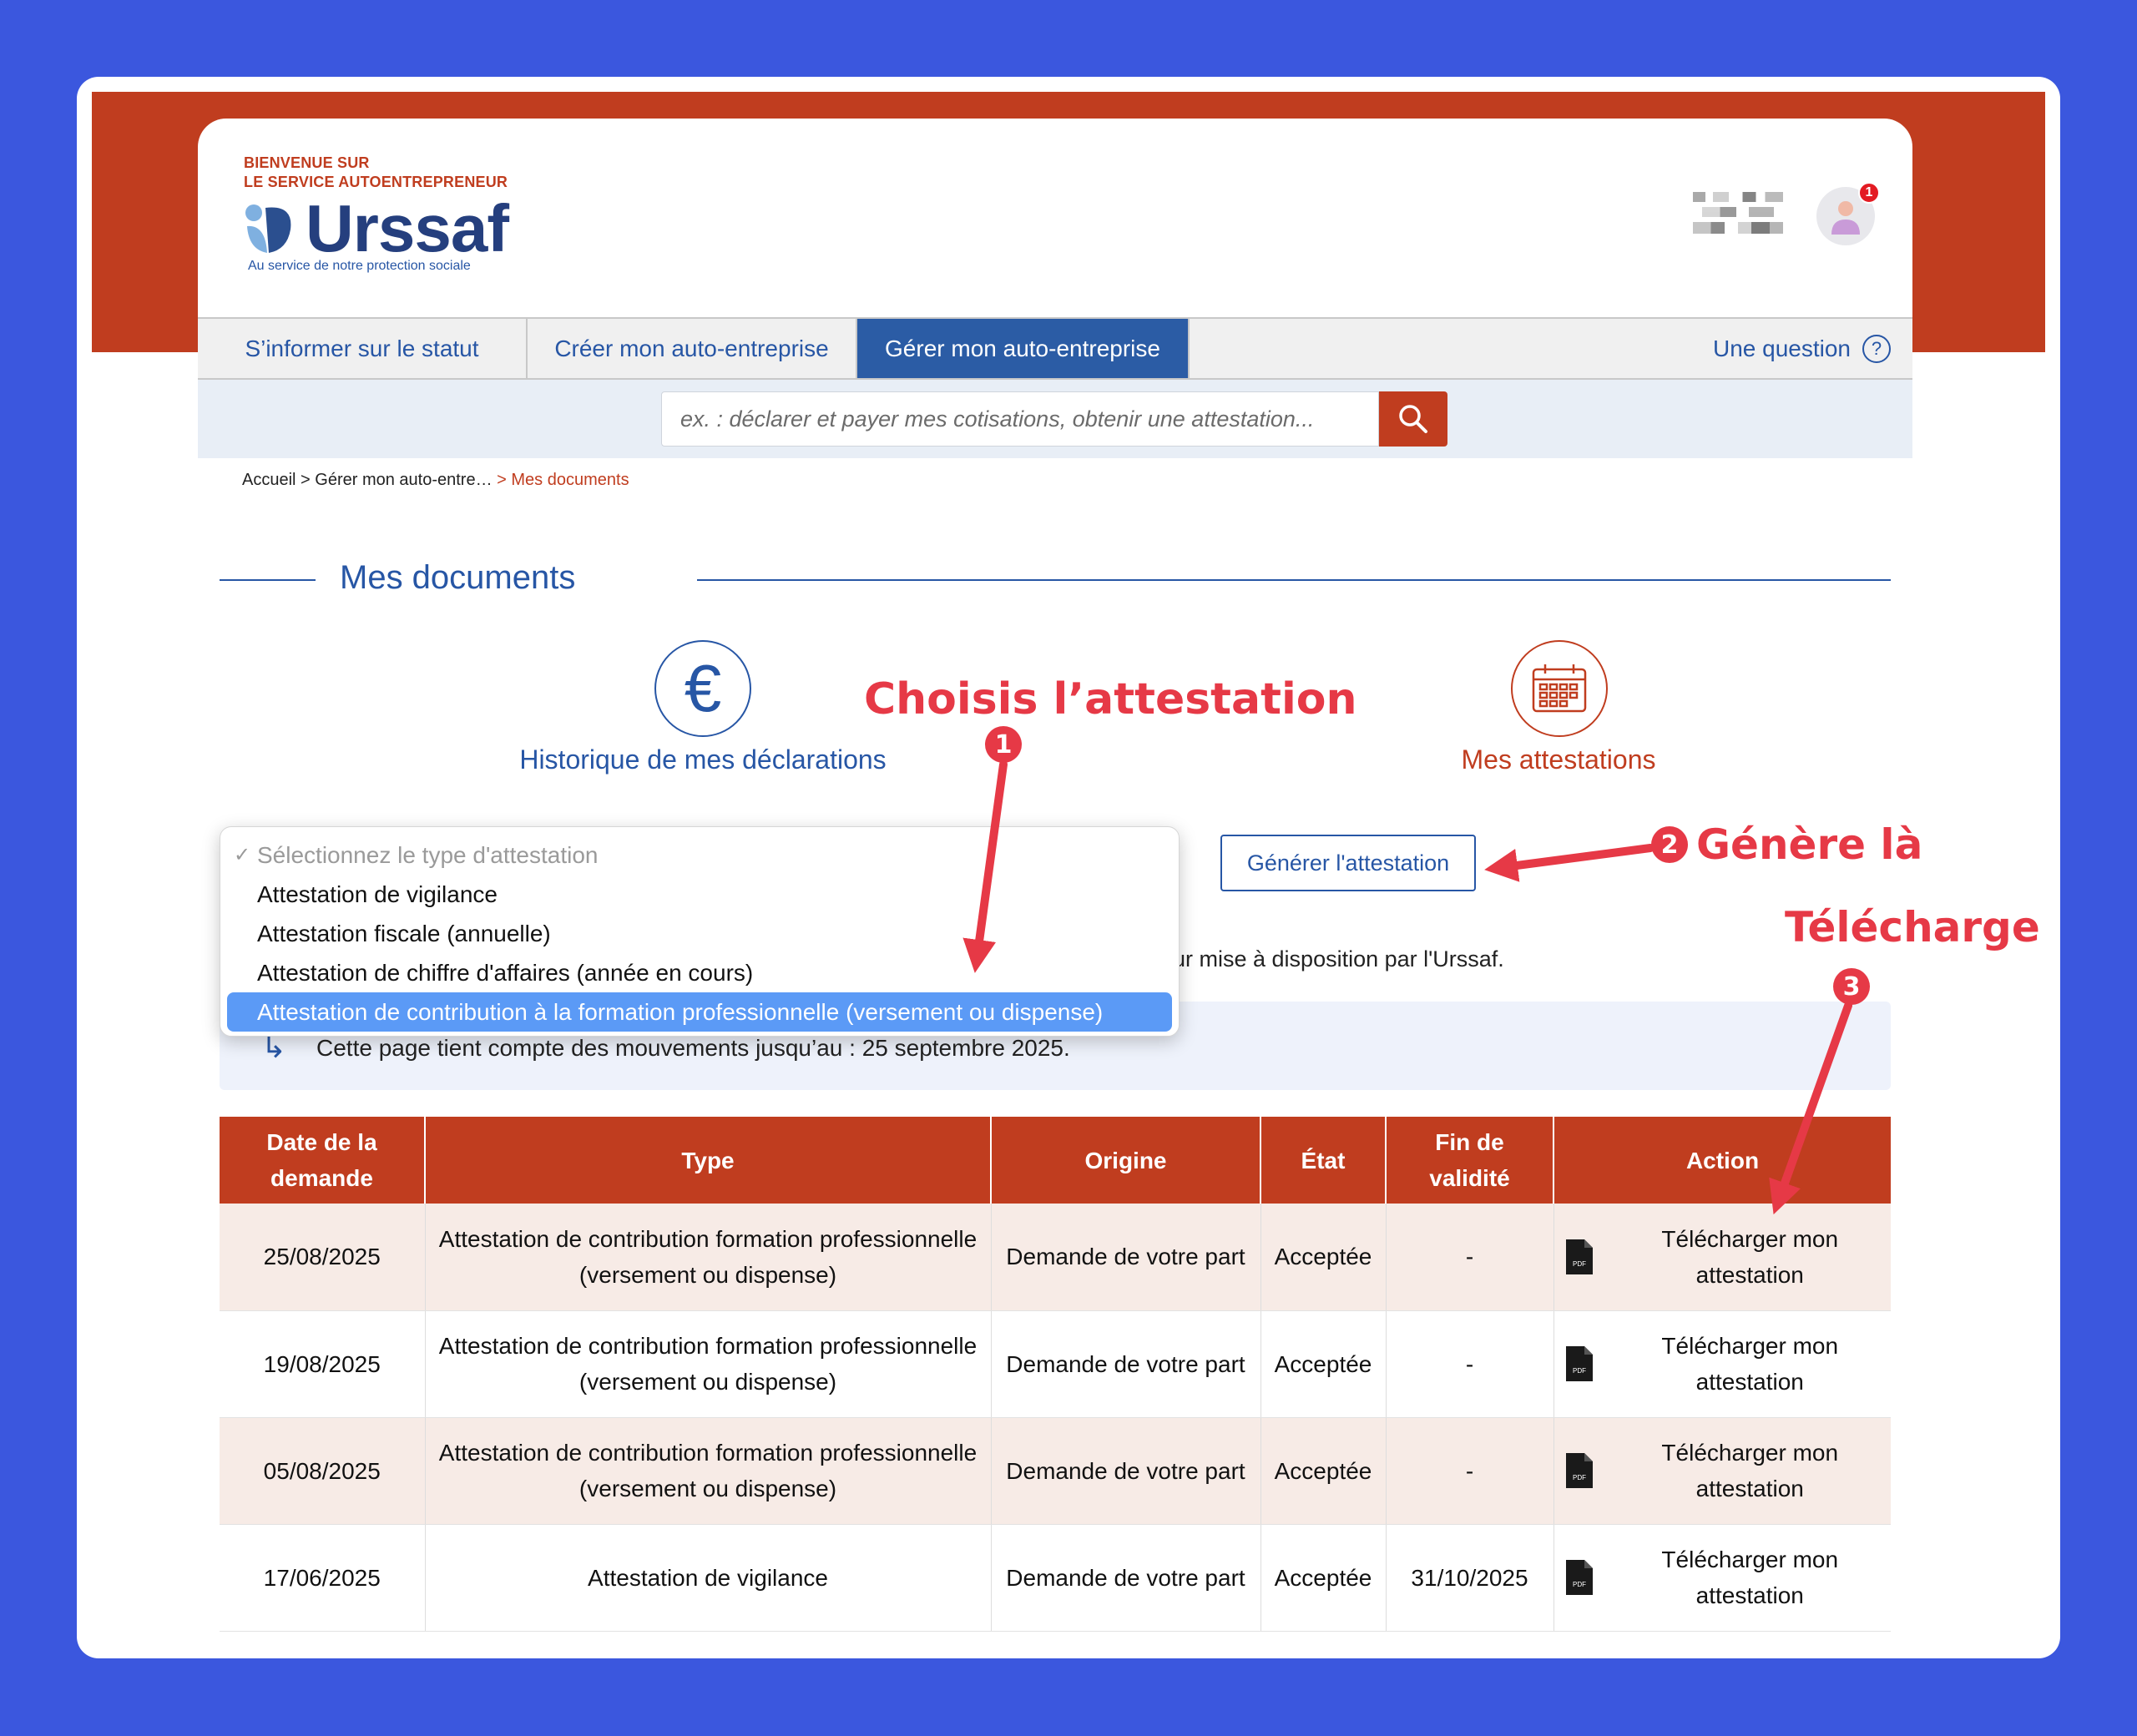 This screenshot has width=2137, height=1736. Describe the element at coordinates (1003, 744) in the screenshot. I see `annotation-badge-1: 1` at that location.